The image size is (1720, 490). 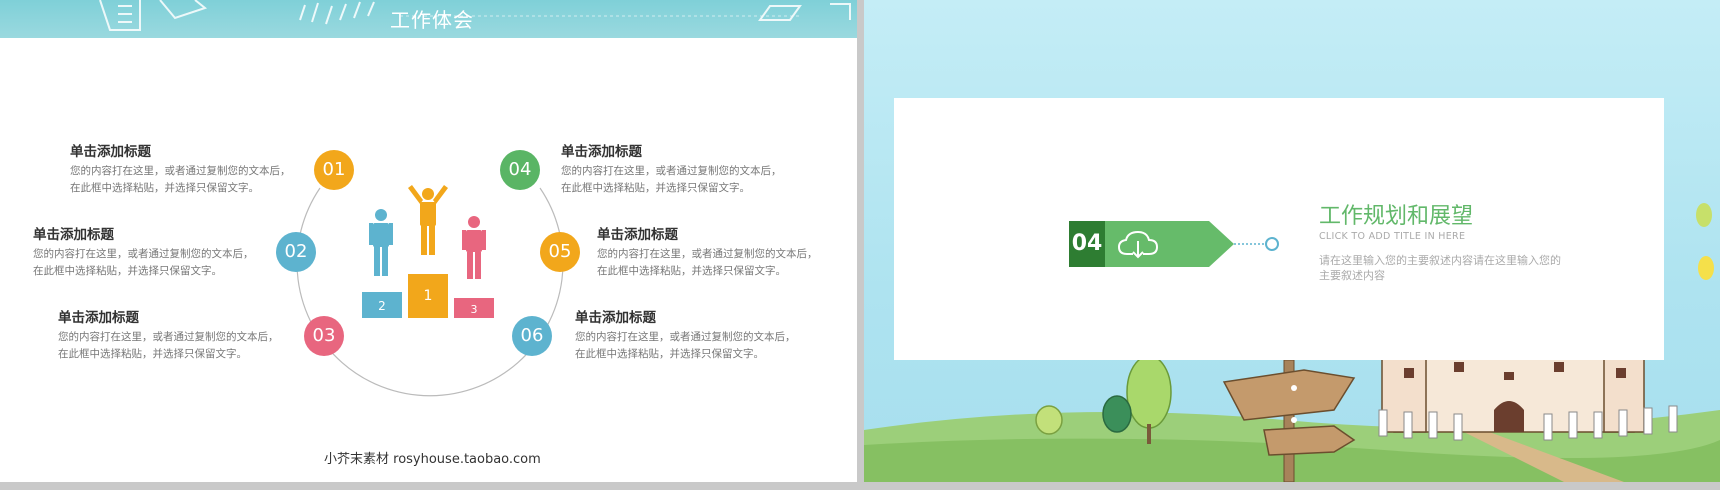 What do you see at coordinates (1087, 243) in the screenshot?
I see `section-number: 04` at bounding box center [1087, 243].